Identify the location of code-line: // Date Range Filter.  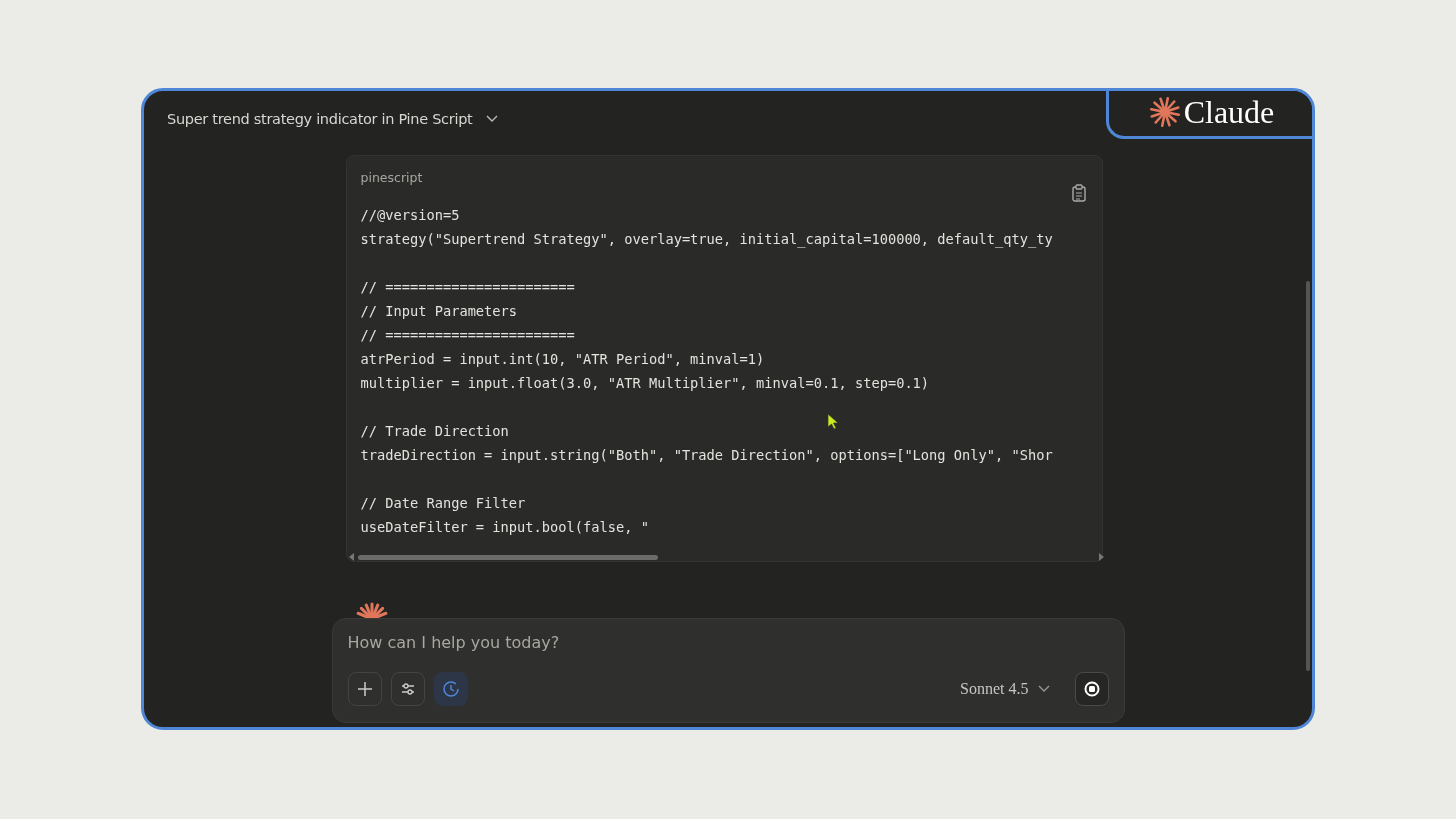
(443, 503).